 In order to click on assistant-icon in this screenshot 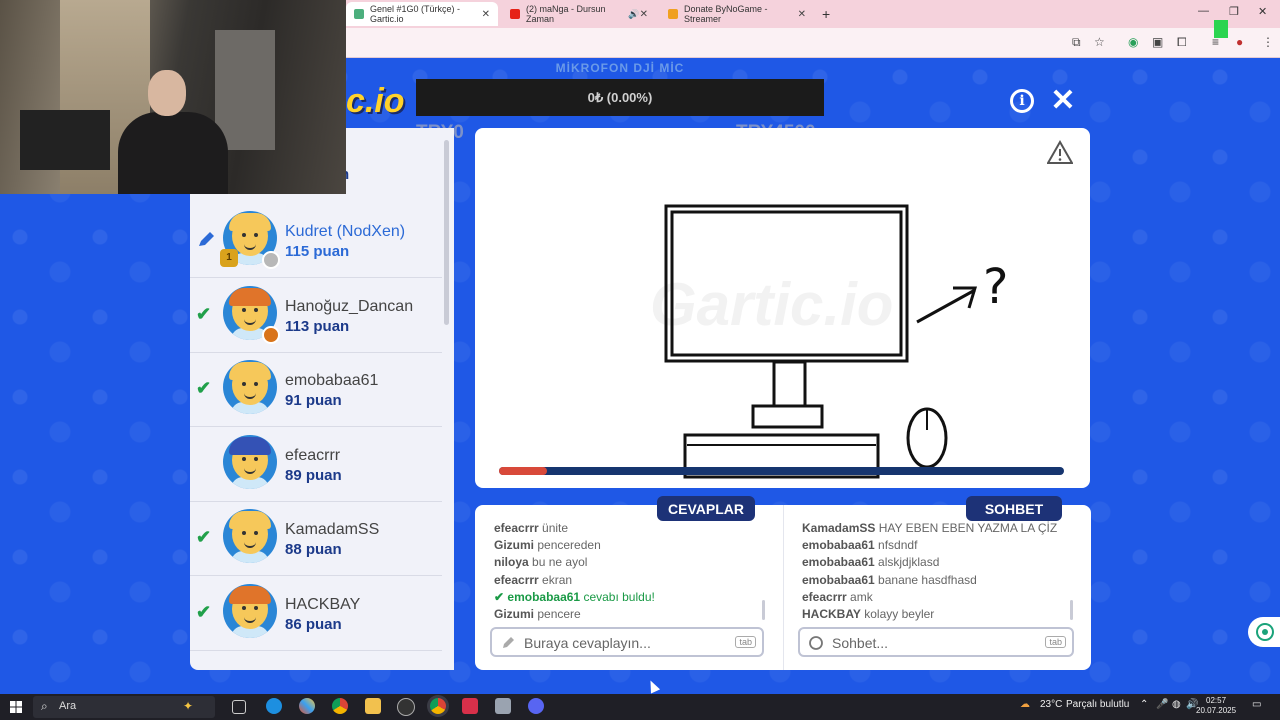, I will do `click(1264, 632)`.